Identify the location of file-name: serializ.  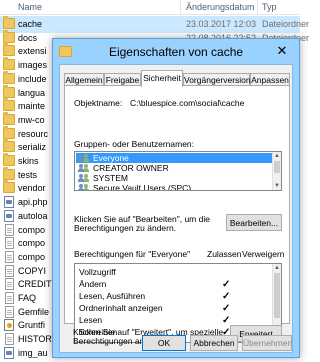
(32, 147).